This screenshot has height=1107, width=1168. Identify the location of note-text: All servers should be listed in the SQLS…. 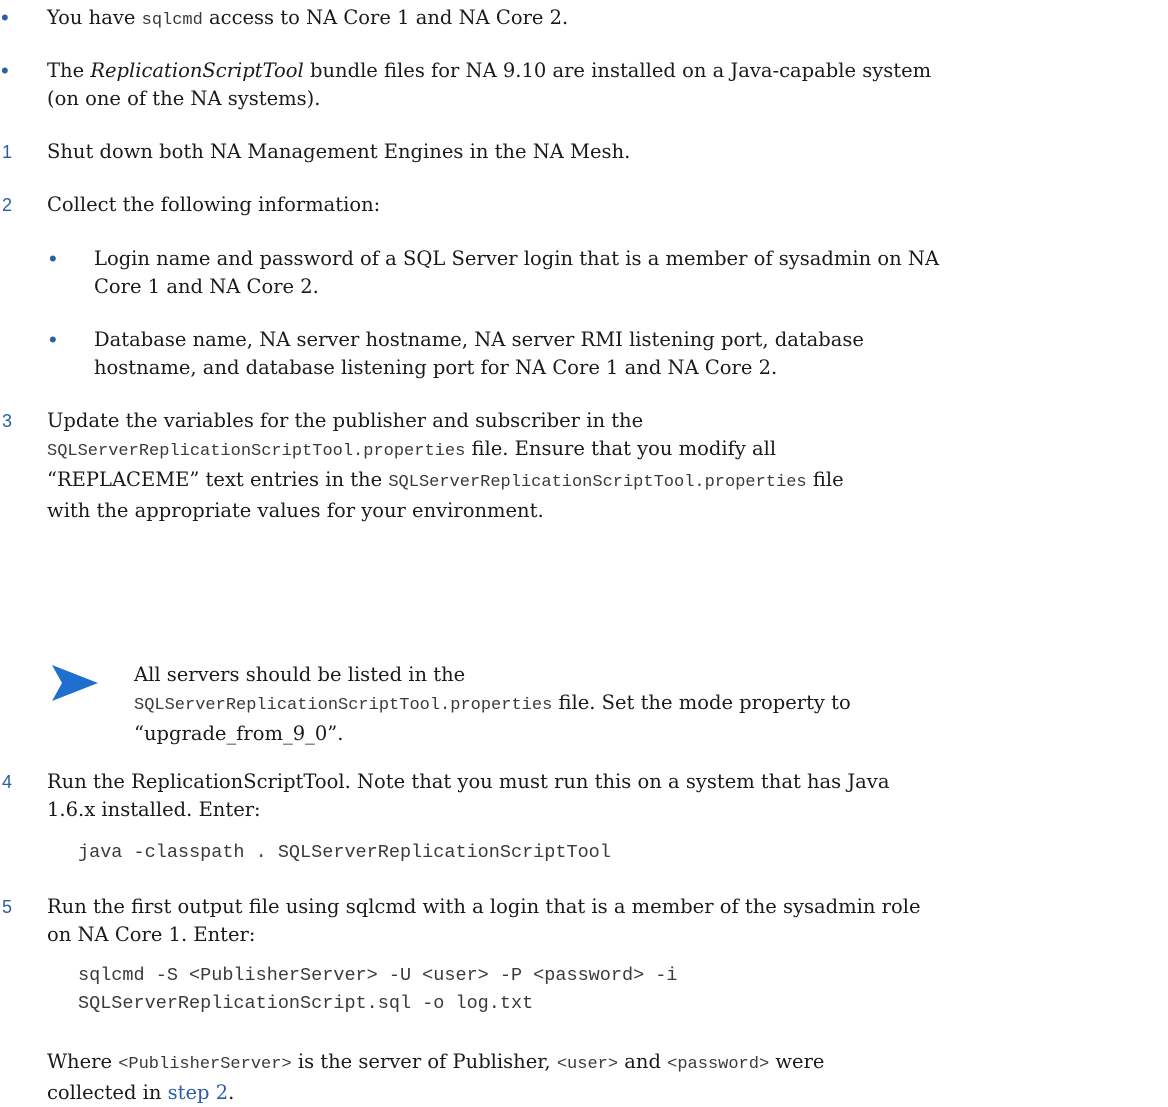
(492, 704).